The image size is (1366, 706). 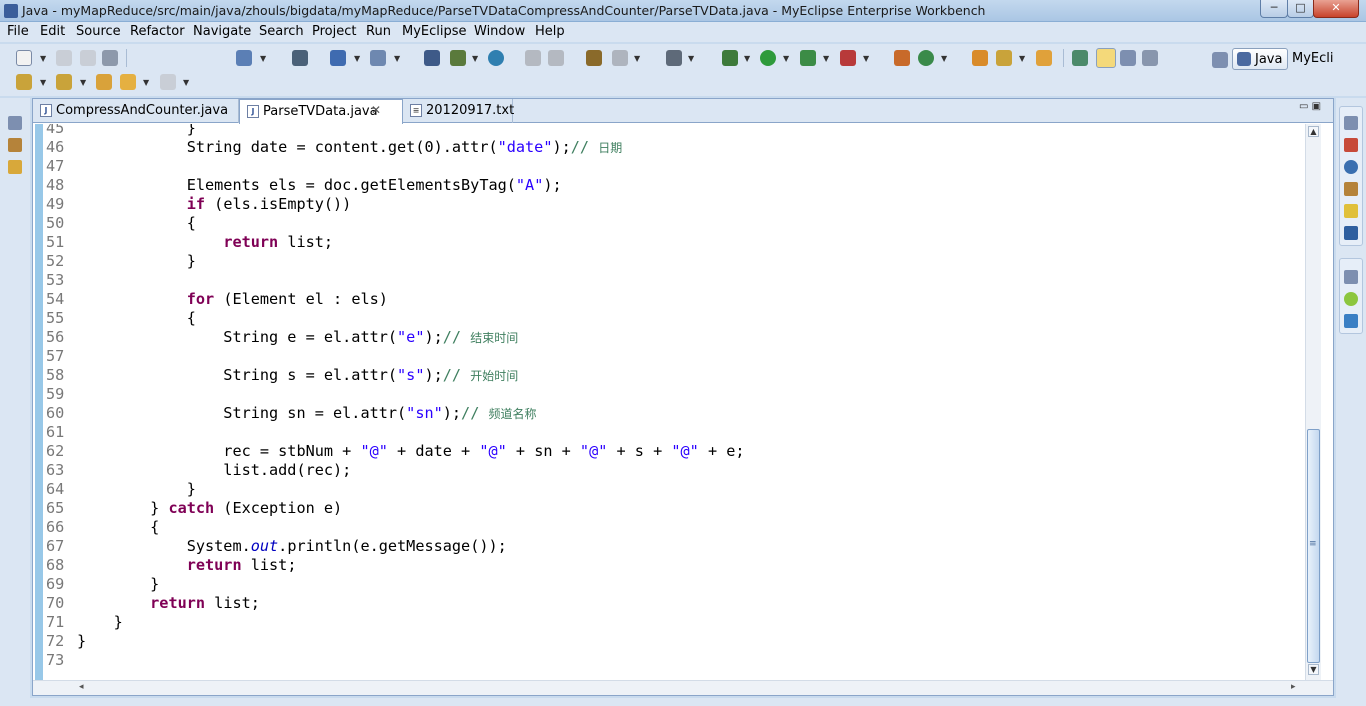 What do you see at coordinates (24, 58) in the screenshot?
I see `new-icon` at bounding box center [24, 58].